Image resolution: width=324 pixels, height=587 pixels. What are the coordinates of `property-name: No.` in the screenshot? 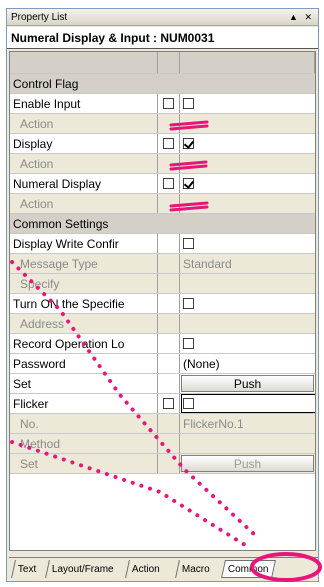 It's located at (84, 423).